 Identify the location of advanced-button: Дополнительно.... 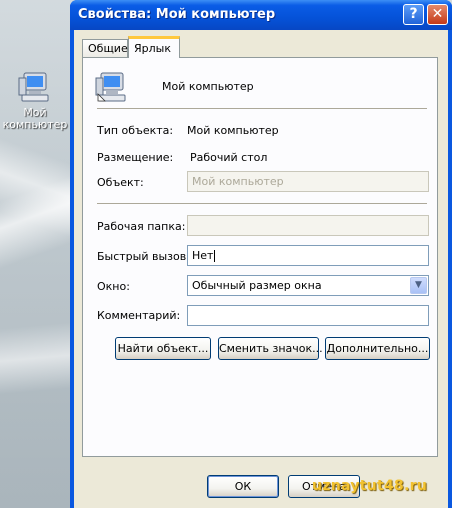
(377, 348).